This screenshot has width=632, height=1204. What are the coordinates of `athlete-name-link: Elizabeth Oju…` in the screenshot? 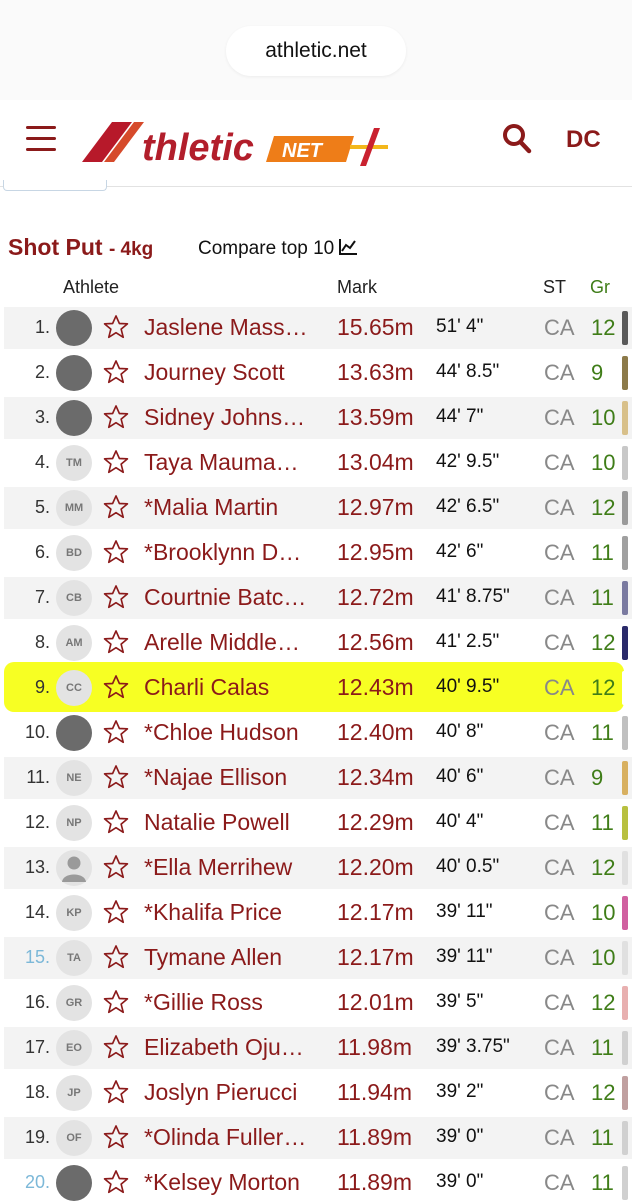 It's located at (224, 1047).